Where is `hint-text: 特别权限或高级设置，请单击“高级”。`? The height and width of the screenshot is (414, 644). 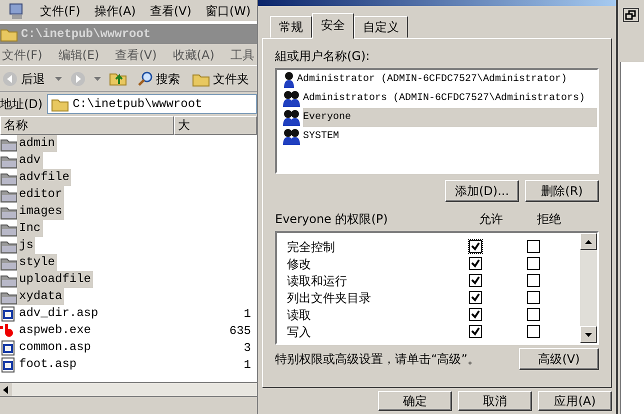 hint-text: 特别权限或高级设置，请单击“高级”。 is located at coordinates (377, 359).